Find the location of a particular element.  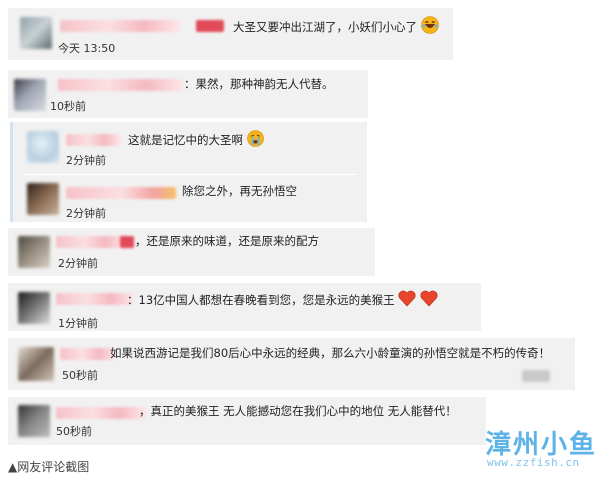

reply-thread: 这就是记忆中的大圣啊 2分钟前 除您之外，再无孙悟空 2分钟前 is located at coordinates (188, 172).